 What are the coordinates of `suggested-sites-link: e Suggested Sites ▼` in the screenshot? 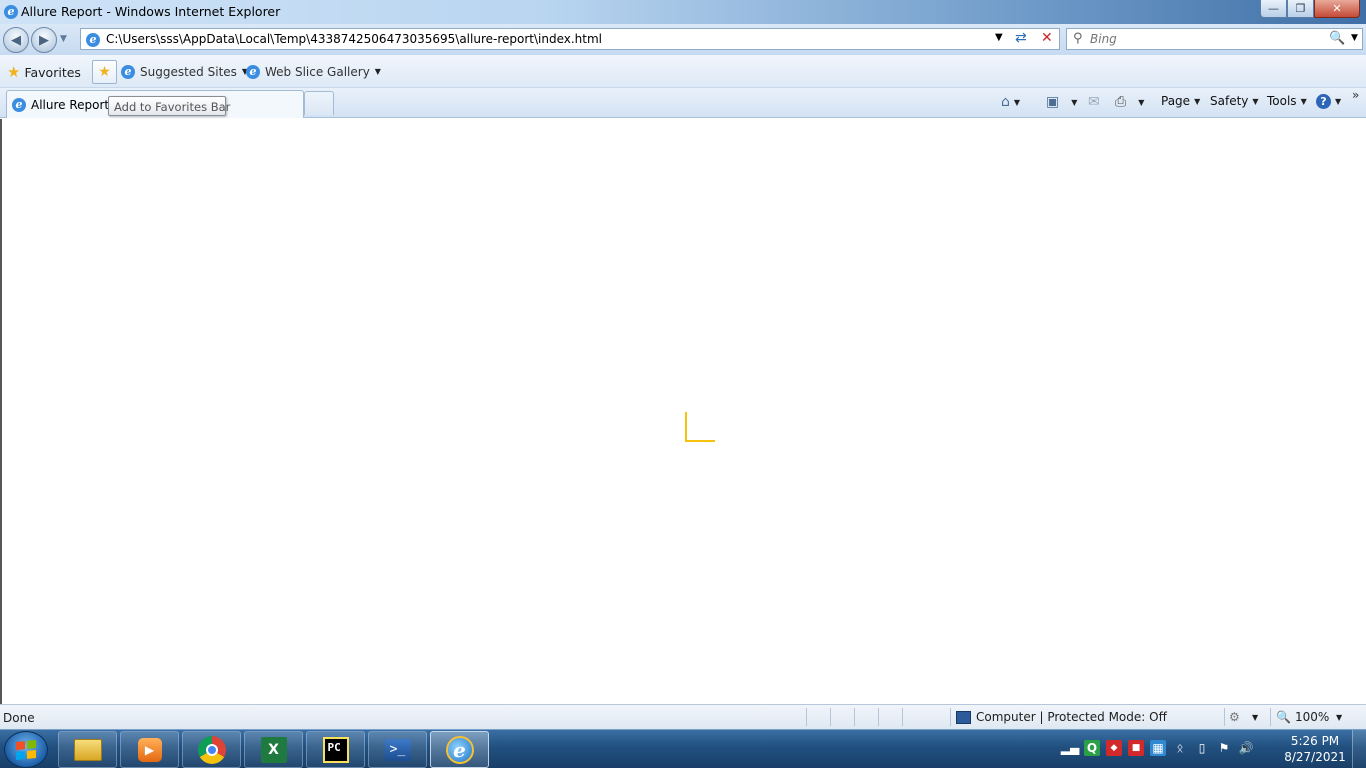 It's located at (184, 71).